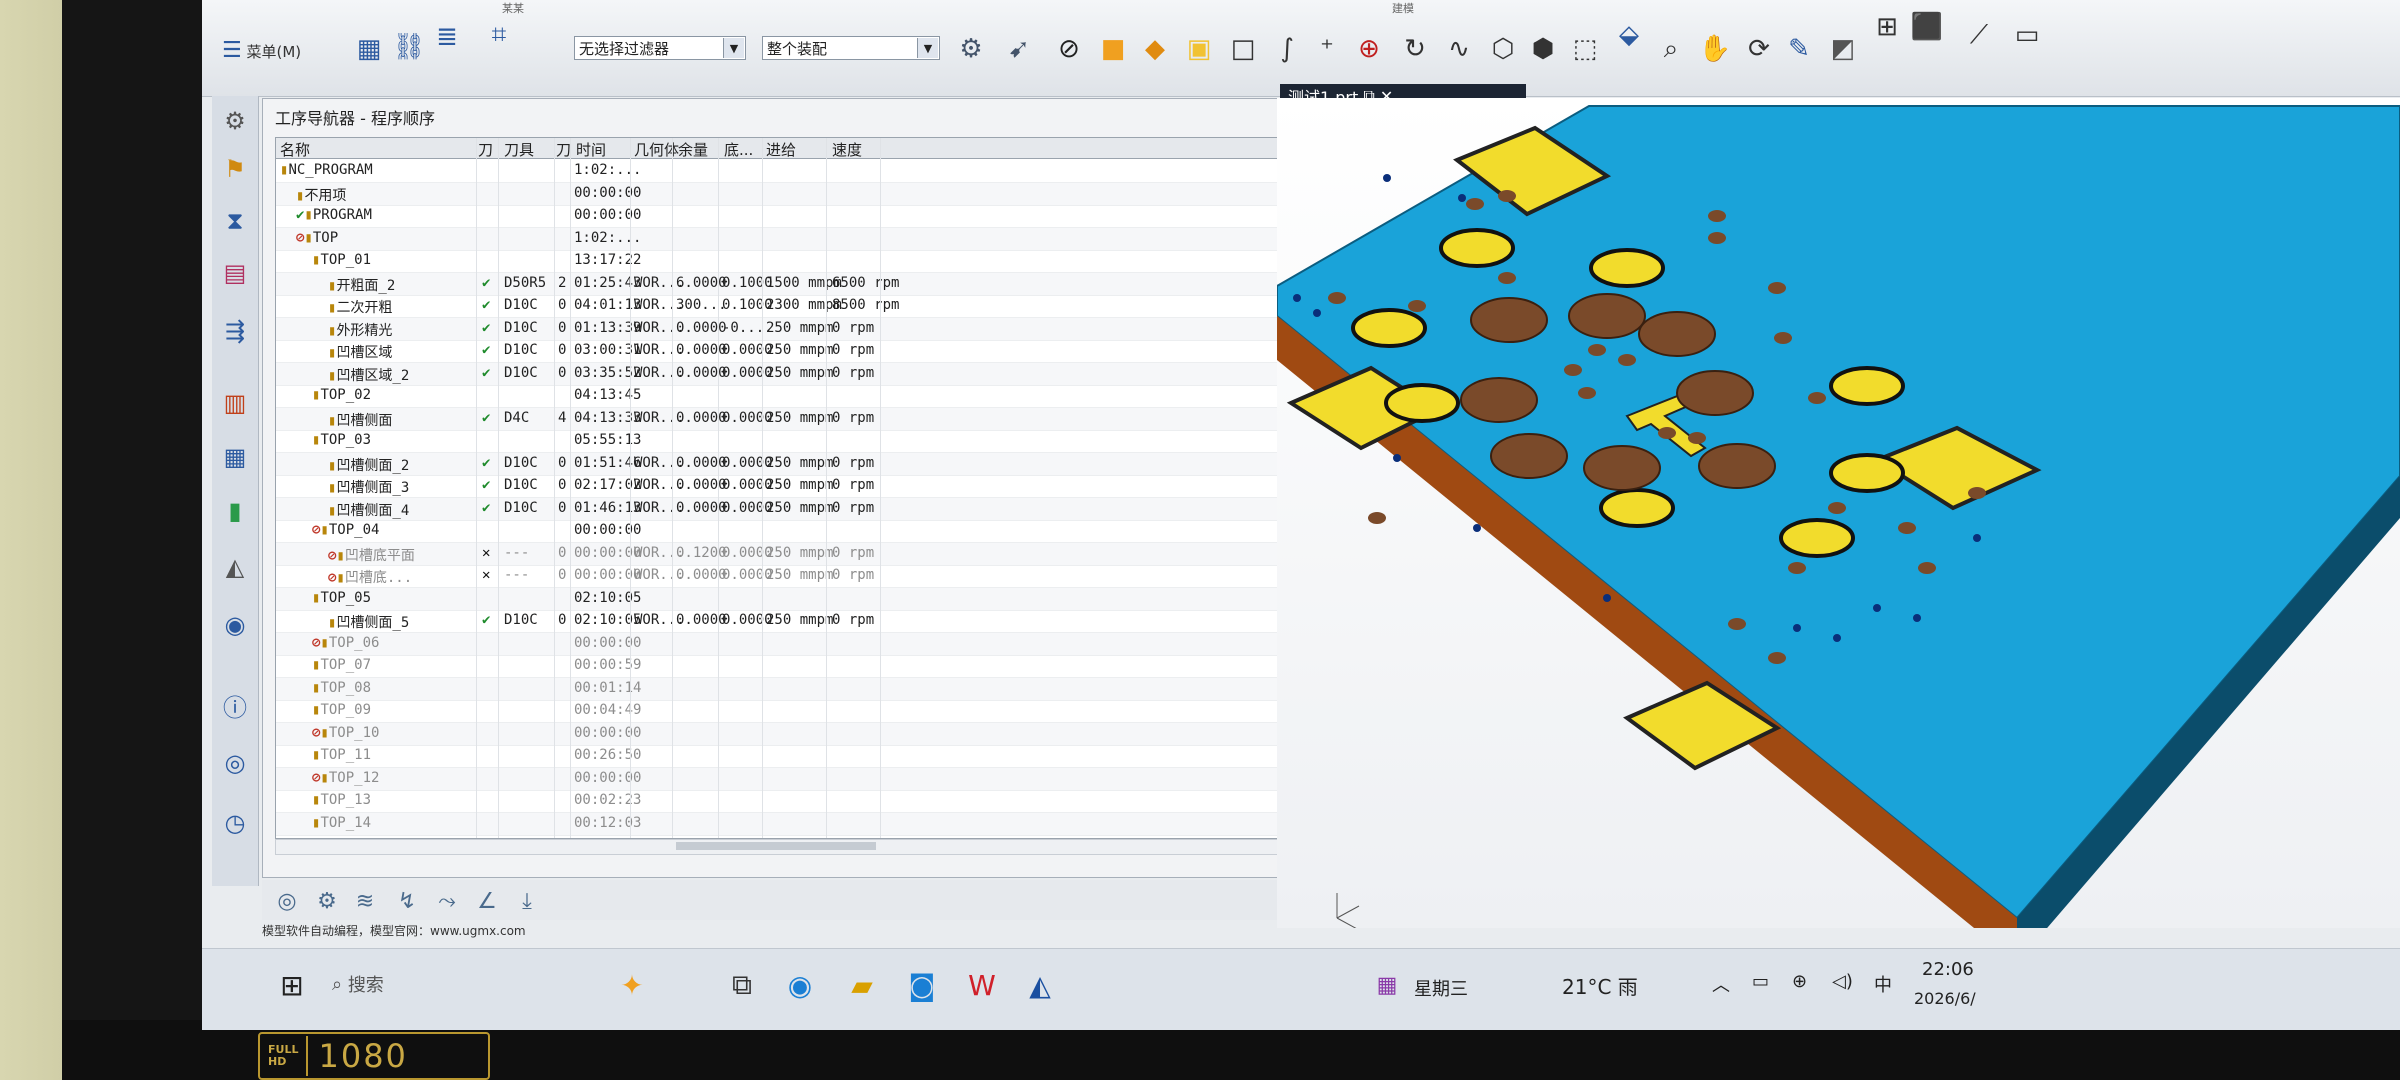  Describe the element at coordinates (368, 465) in the screenshot. I see `operation-name-cell: ▮凹槽侧面_2` at that location.